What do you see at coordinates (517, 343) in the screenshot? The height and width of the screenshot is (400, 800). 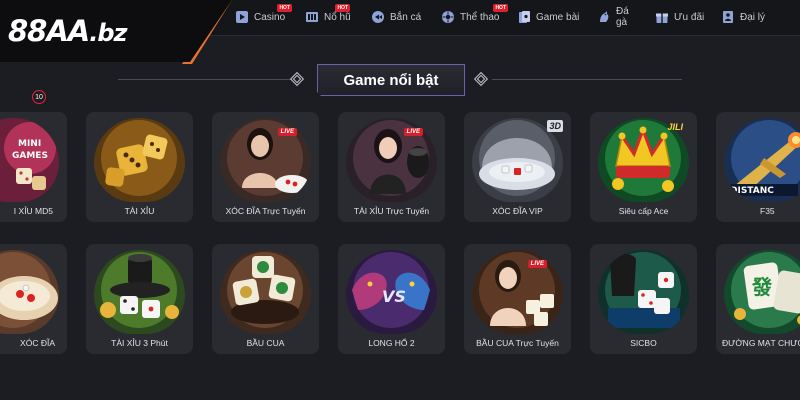 I see `game-label: BẦU CUA Trực Tuyến` at bounding box center [517, 343].